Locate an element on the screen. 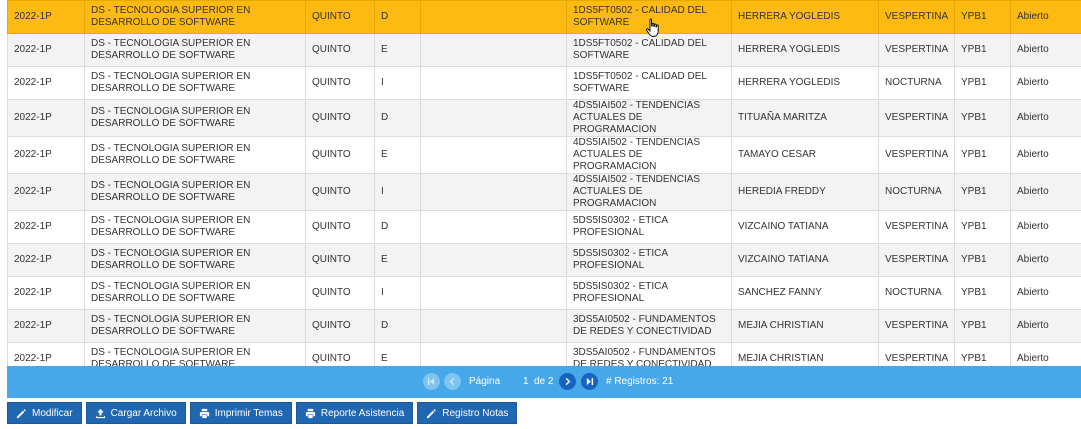 This screenshot has height=429, width=1081. registro-notas-label: Registro Notas is located at coordinates (475, 413).